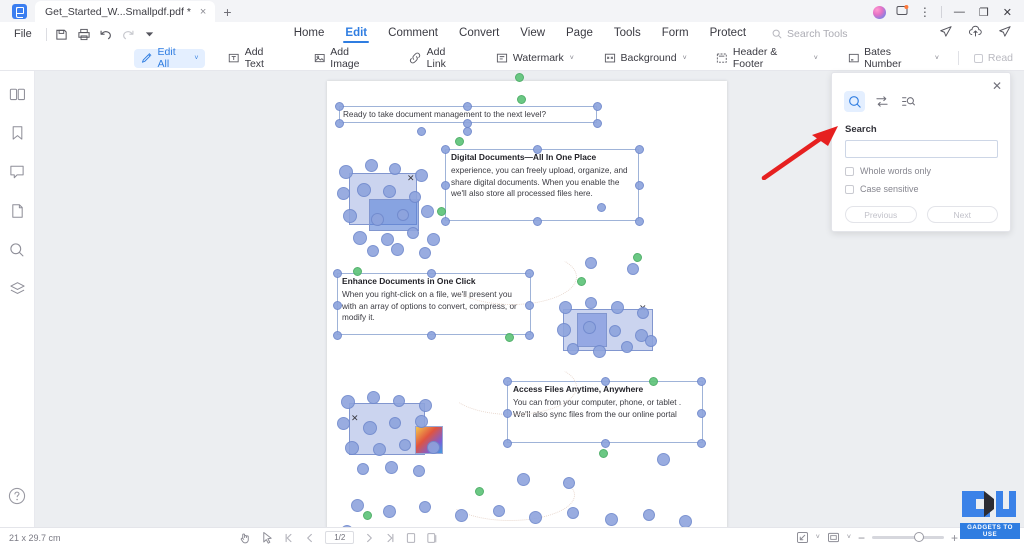 This screenshot has width=1024, height=547. I want to click on block-title: Digital Documents—All In One Place, so click(545, 158).